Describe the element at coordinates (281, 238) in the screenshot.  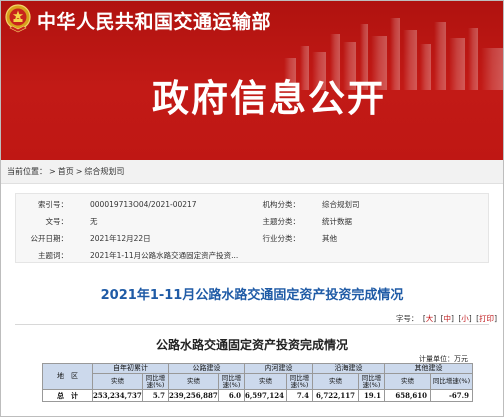
I see `industry-label: 行业分类：` at that location.